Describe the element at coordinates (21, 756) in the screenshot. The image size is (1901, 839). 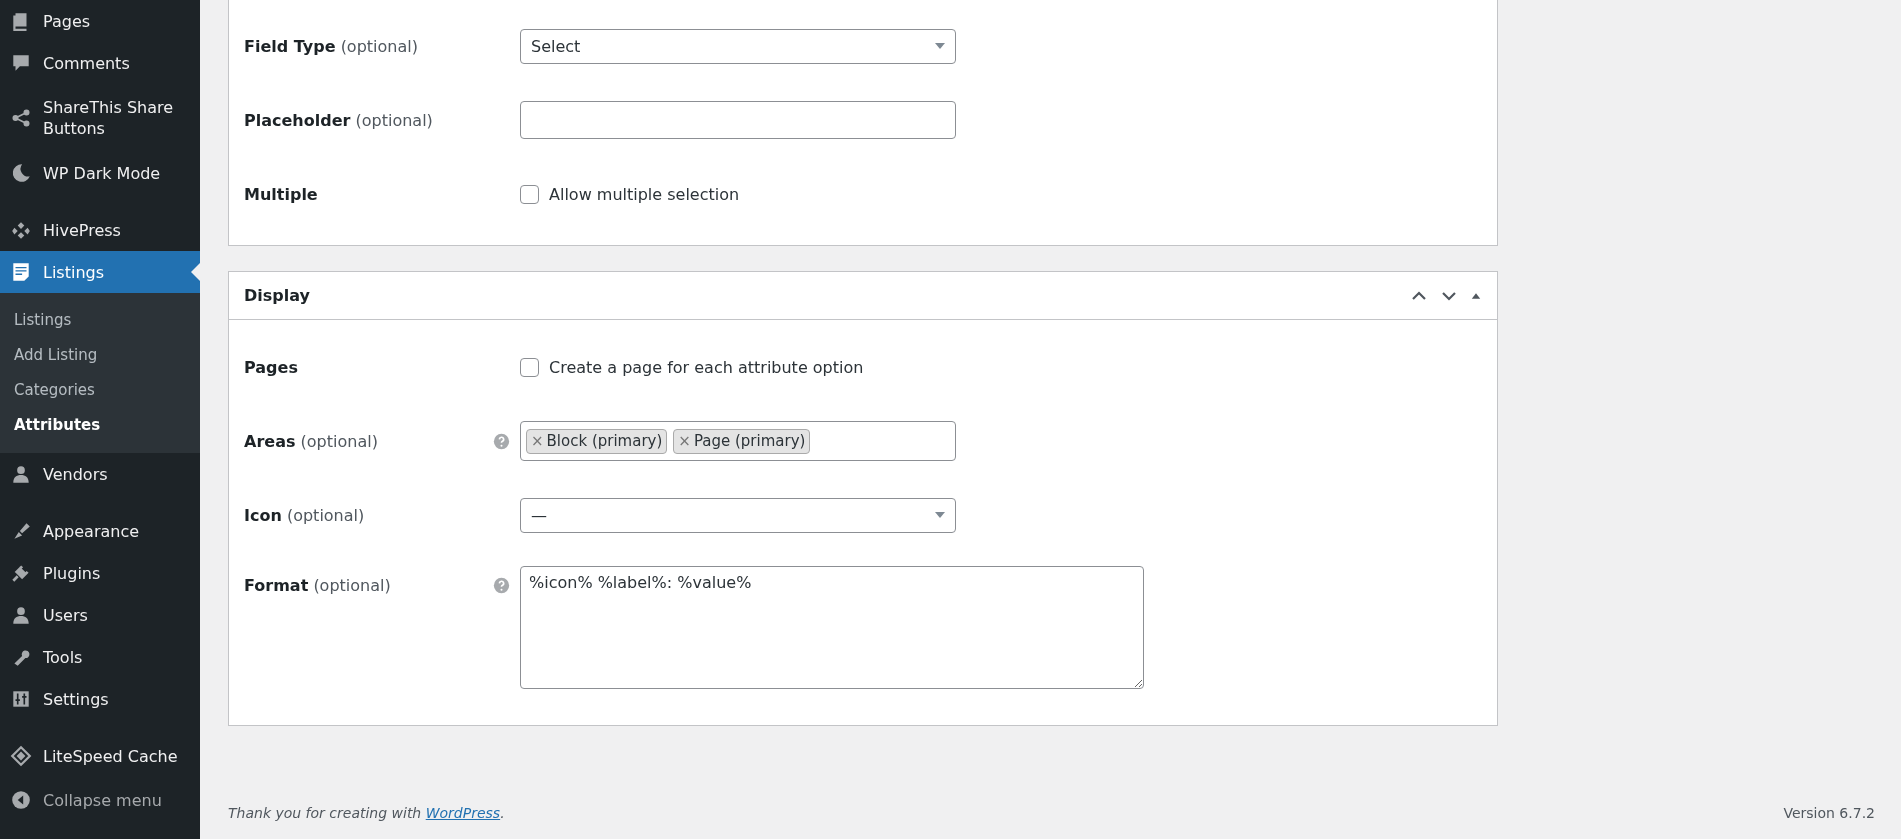
I see `diamond-icon` at that location.